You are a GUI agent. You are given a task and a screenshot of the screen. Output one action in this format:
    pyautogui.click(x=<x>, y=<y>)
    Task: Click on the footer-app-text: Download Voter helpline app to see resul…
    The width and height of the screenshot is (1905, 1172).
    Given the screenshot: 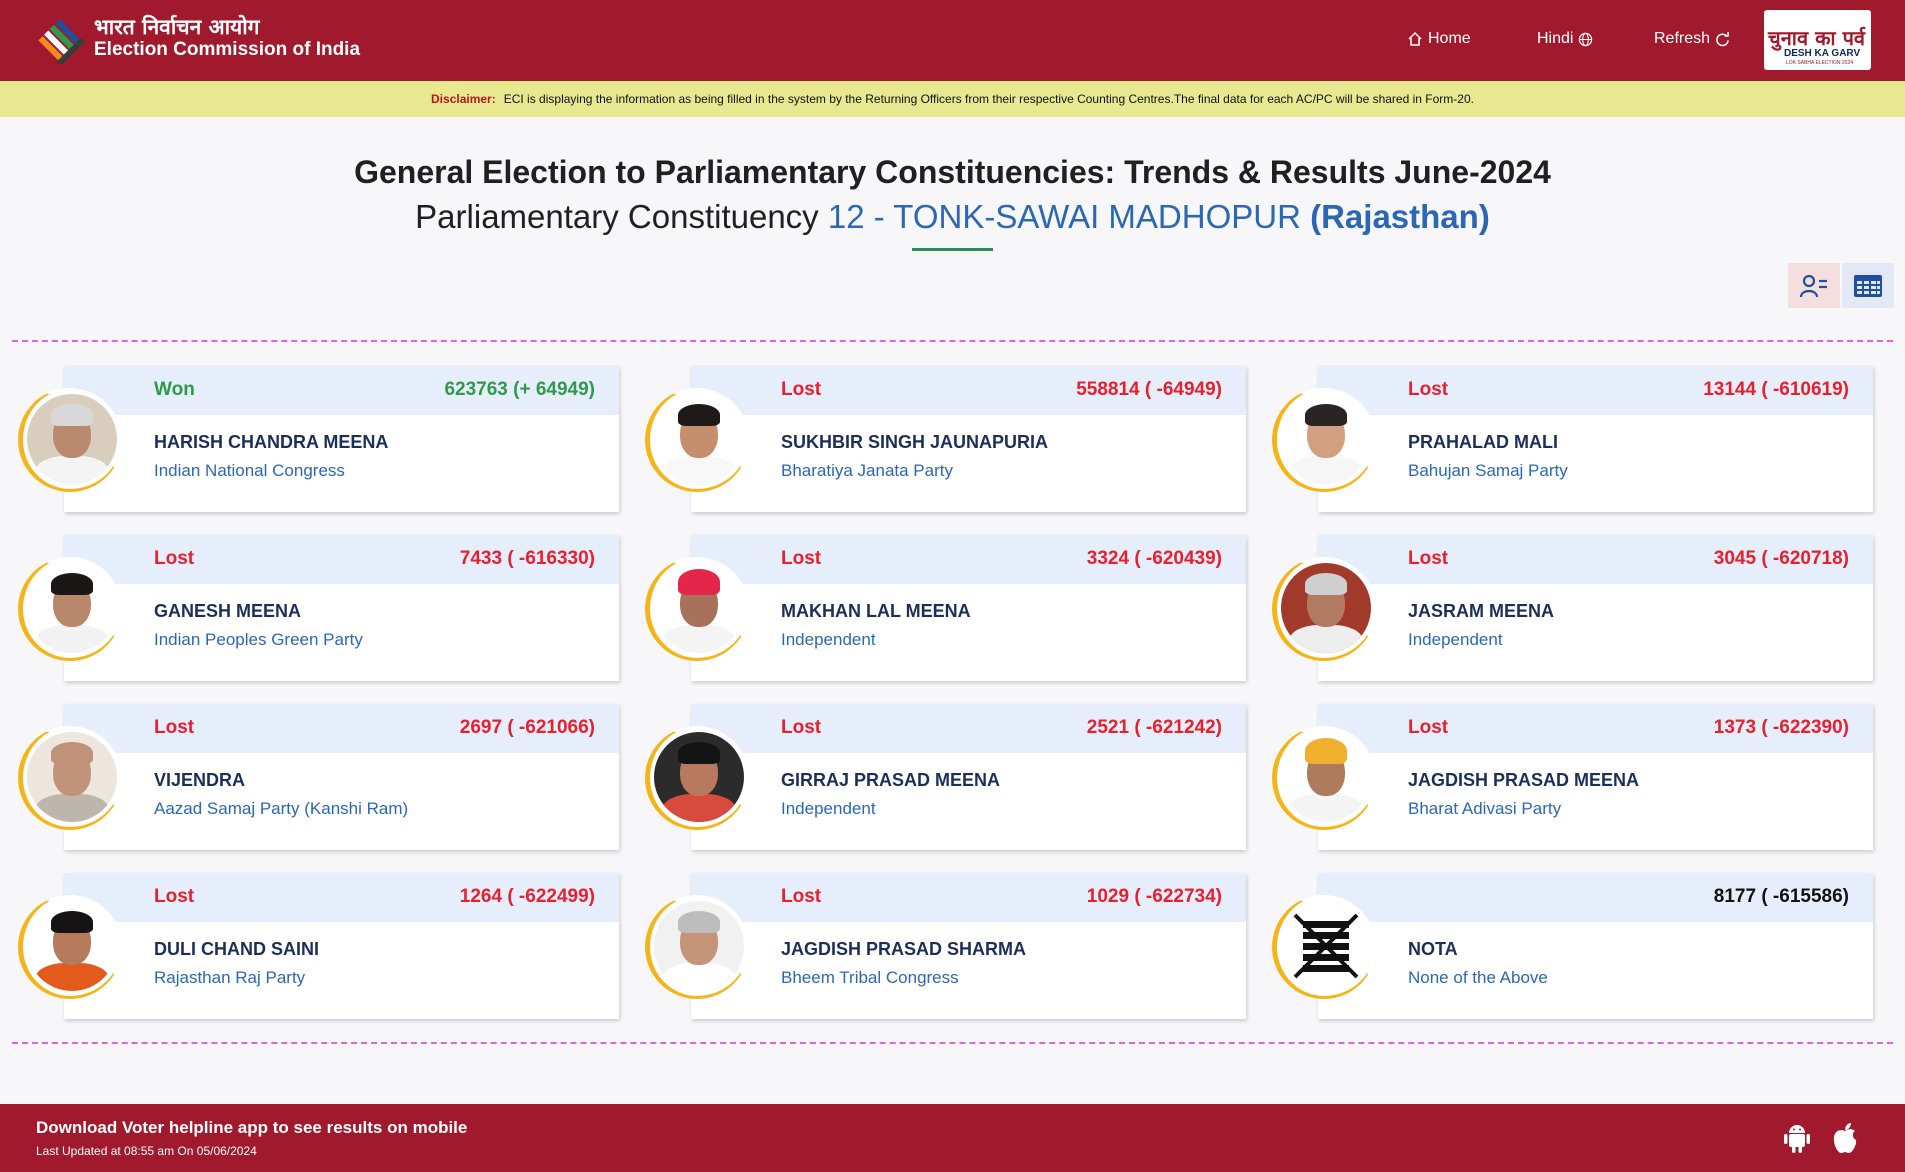 What is the action you would take?
    pyautogui.click(x=252, y=1127)
    